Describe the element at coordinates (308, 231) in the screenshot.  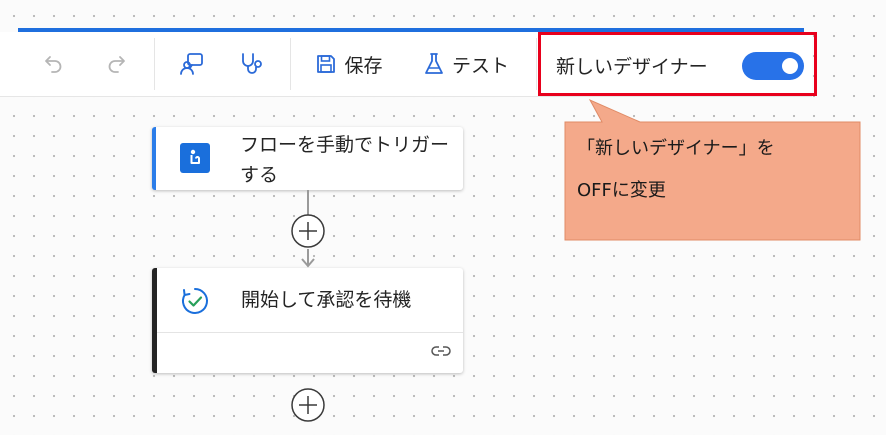
I see `add-step-button` at that location.